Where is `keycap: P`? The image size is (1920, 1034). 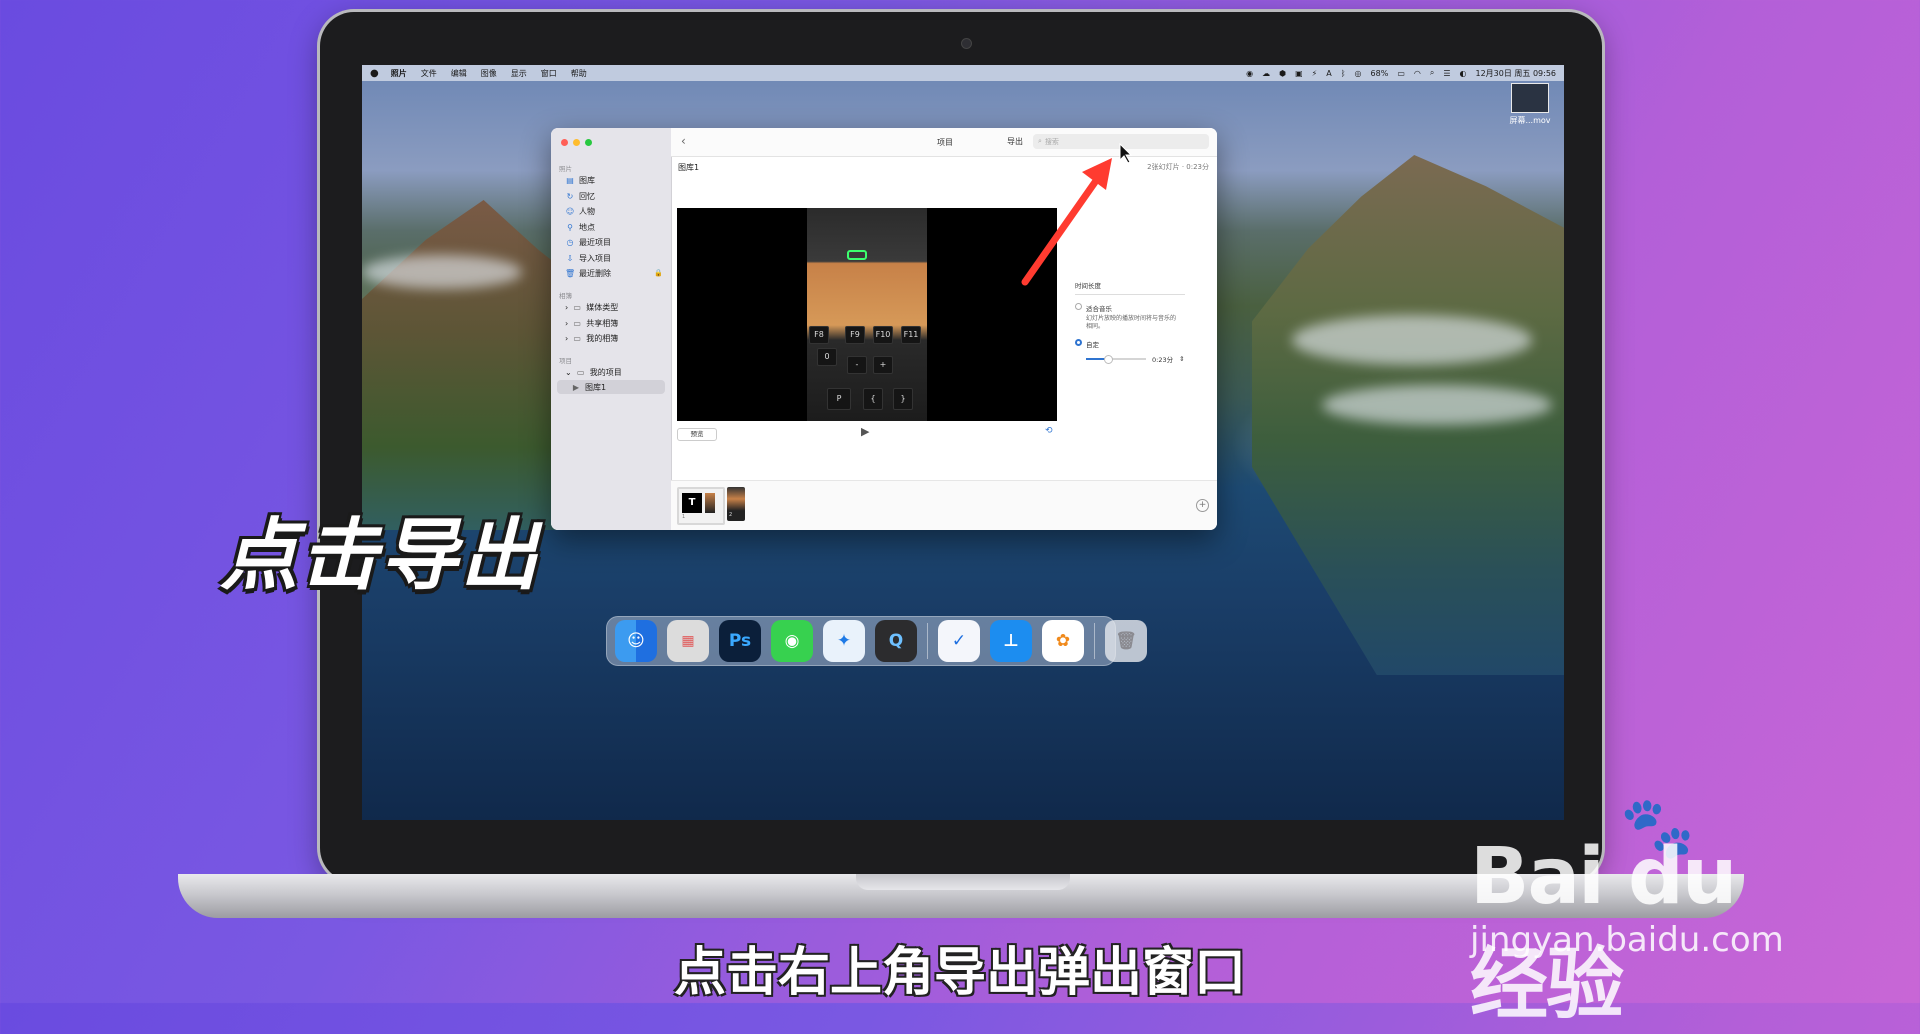 keycap: P is located at coordinates (839, 399).